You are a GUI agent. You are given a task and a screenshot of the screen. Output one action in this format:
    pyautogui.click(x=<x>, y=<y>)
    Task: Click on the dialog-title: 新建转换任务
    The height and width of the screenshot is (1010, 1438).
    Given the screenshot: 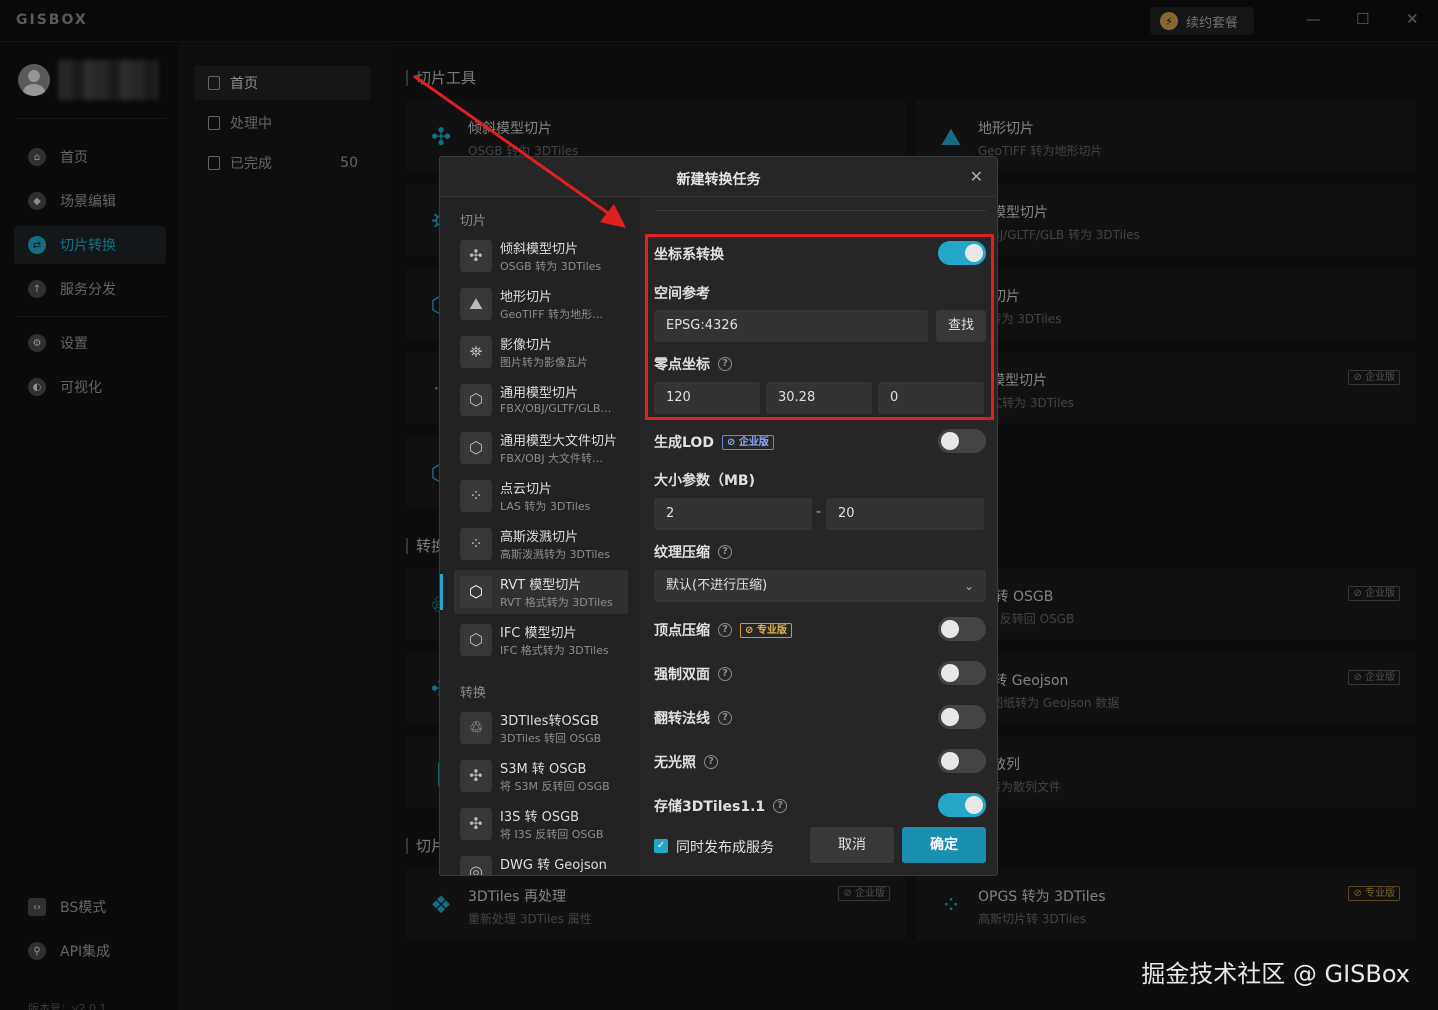 What is the action you would take?
    pyautogui.click(x=718, y=180)
    